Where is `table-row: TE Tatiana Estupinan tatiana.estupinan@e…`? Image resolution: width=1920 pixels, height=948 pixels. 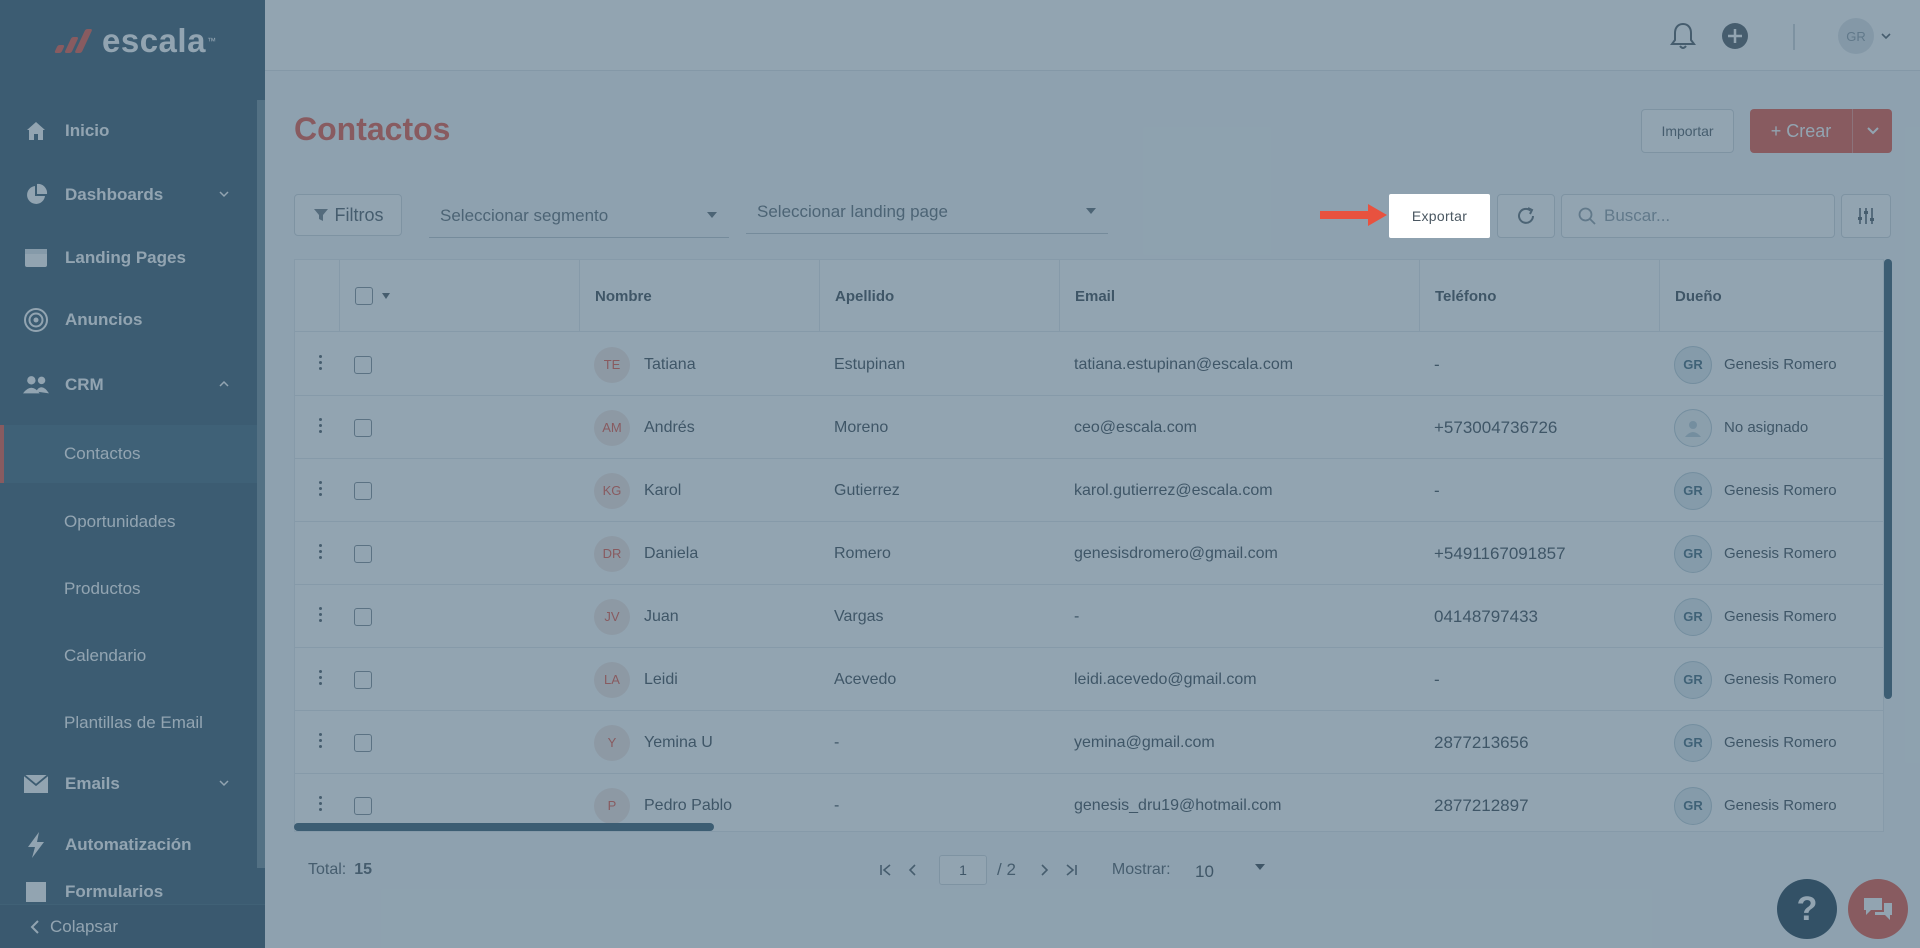
table-row: TE Tatiana Estupinan tatiana.estupinan@e… is located at coordinates (1089, 364).